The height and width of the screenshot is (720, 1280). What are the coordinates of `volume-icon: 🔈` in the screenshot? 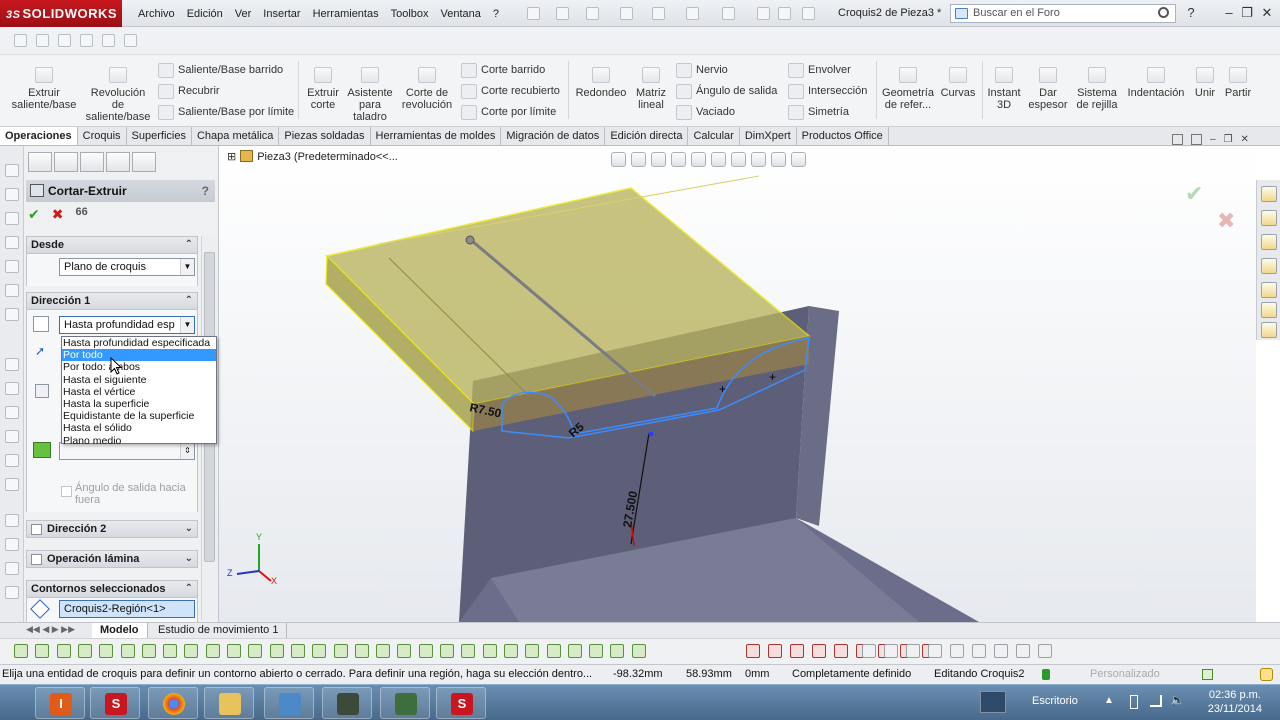 It's located at (1177, 700).